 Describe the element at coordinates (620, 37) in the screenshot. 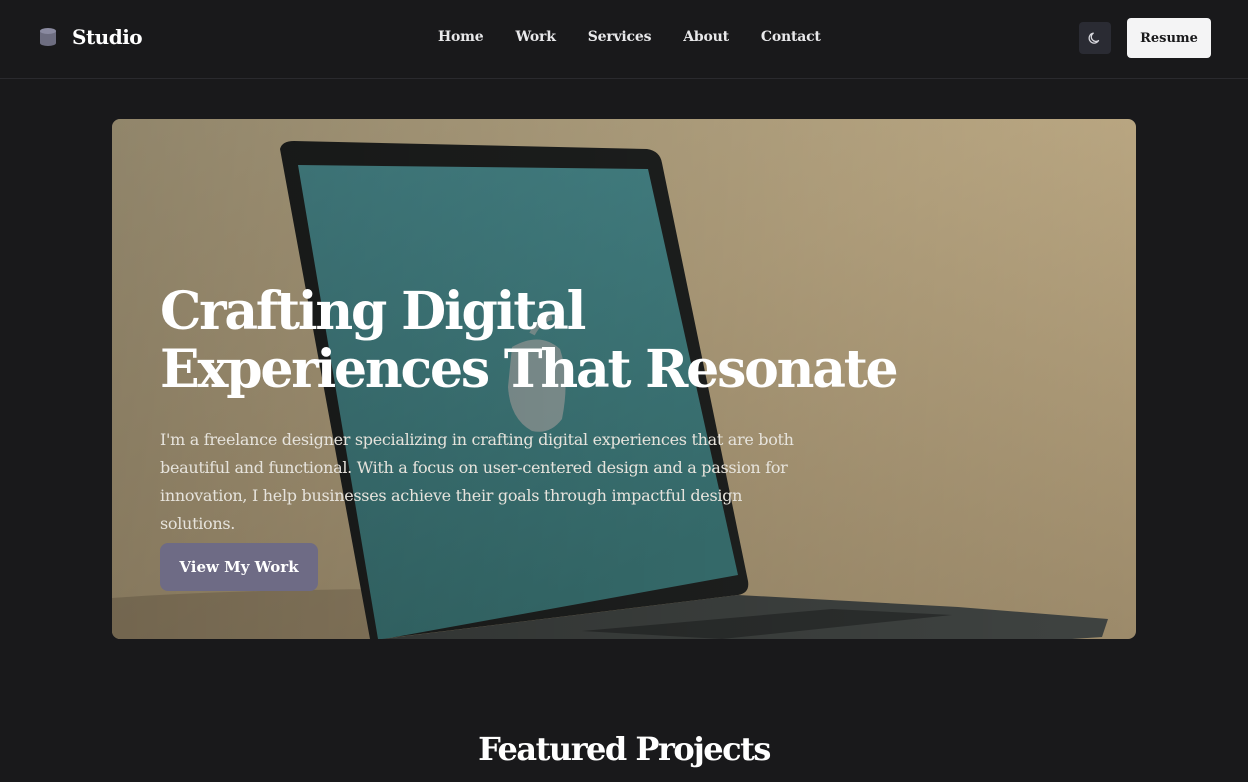

I see `nav-link-services: Services` at that location.